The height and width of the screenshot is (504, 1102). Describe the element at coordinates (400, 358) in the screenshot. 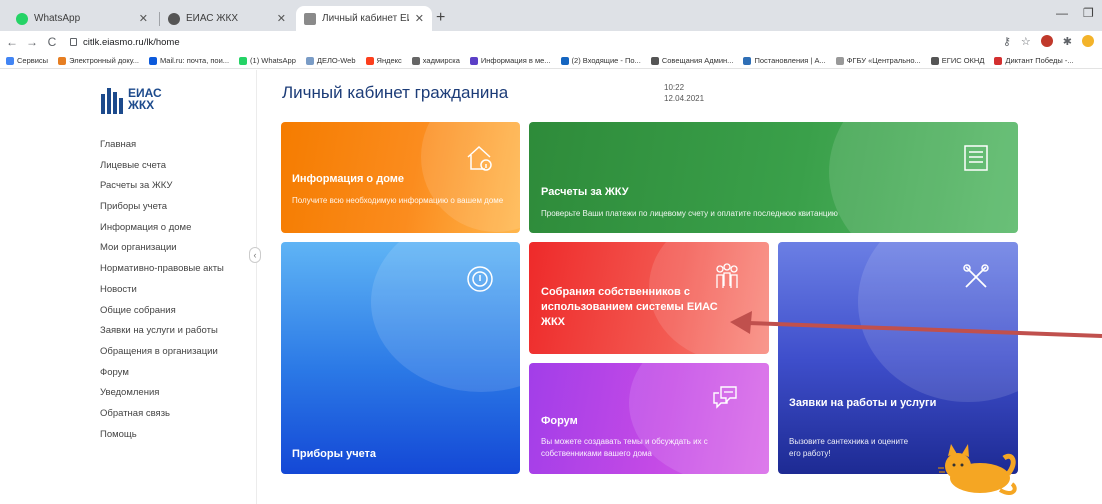

I see `card-meters: Приборы учета` at that location.